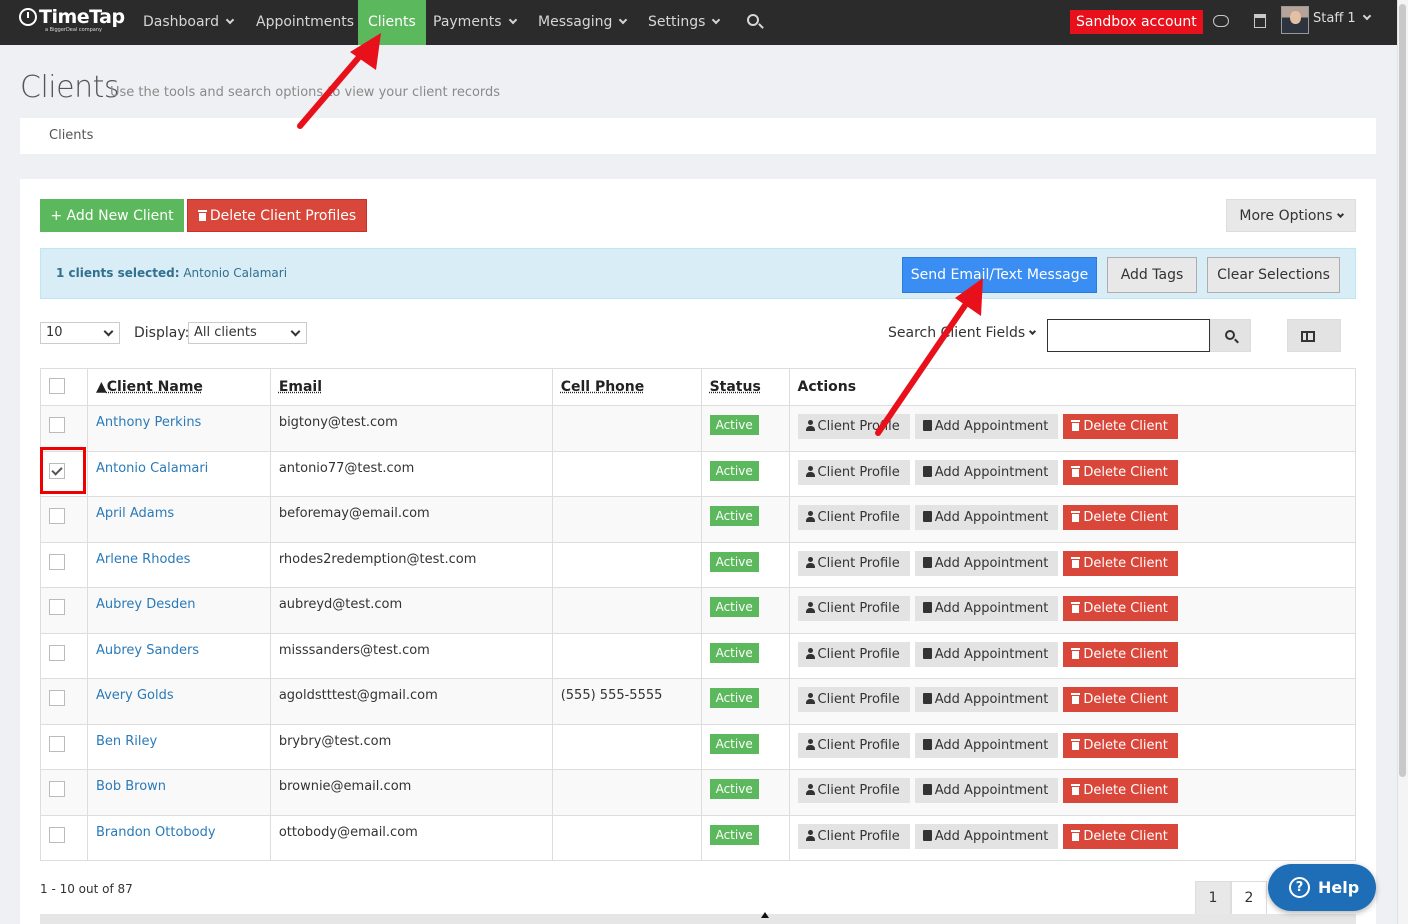 The width and height of the screenshot is (1408, 924). I want to click on client-name-link: Ben Riley, so click(126, 741).